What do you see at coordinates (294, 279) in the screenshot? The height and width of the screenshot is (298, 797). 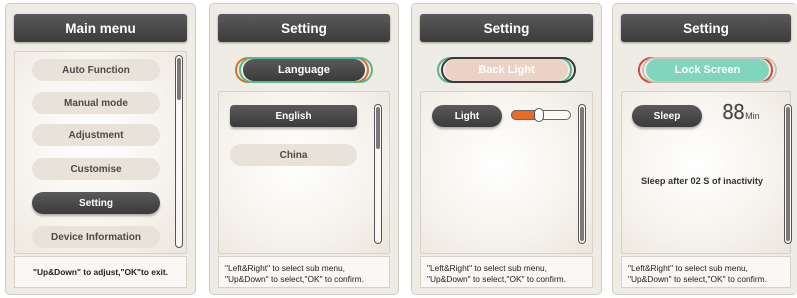 I see `language-hint-line2: "Up&Down" to select,"OK" to confirm.` at bounding box center [294, 279].